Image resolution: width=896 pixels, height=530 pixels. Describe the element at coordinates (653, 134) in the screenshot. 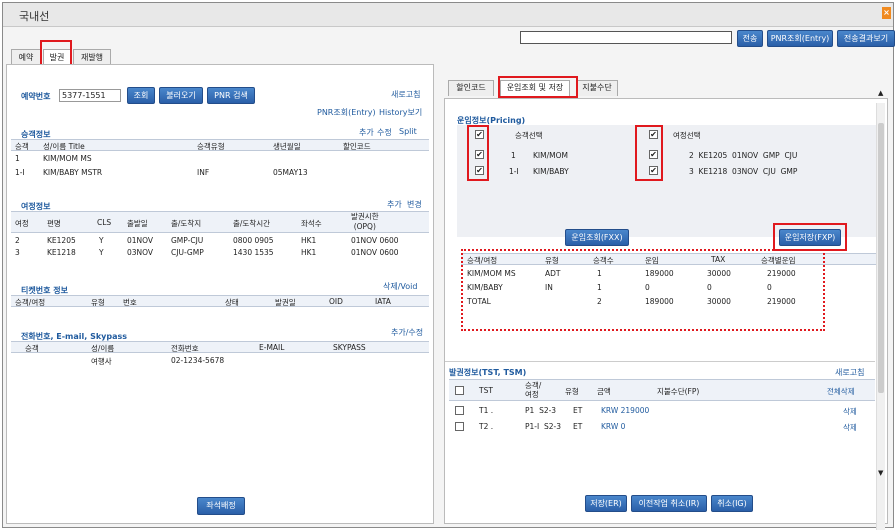

I see `itin-select-all-checkbox: ✔` at that location.